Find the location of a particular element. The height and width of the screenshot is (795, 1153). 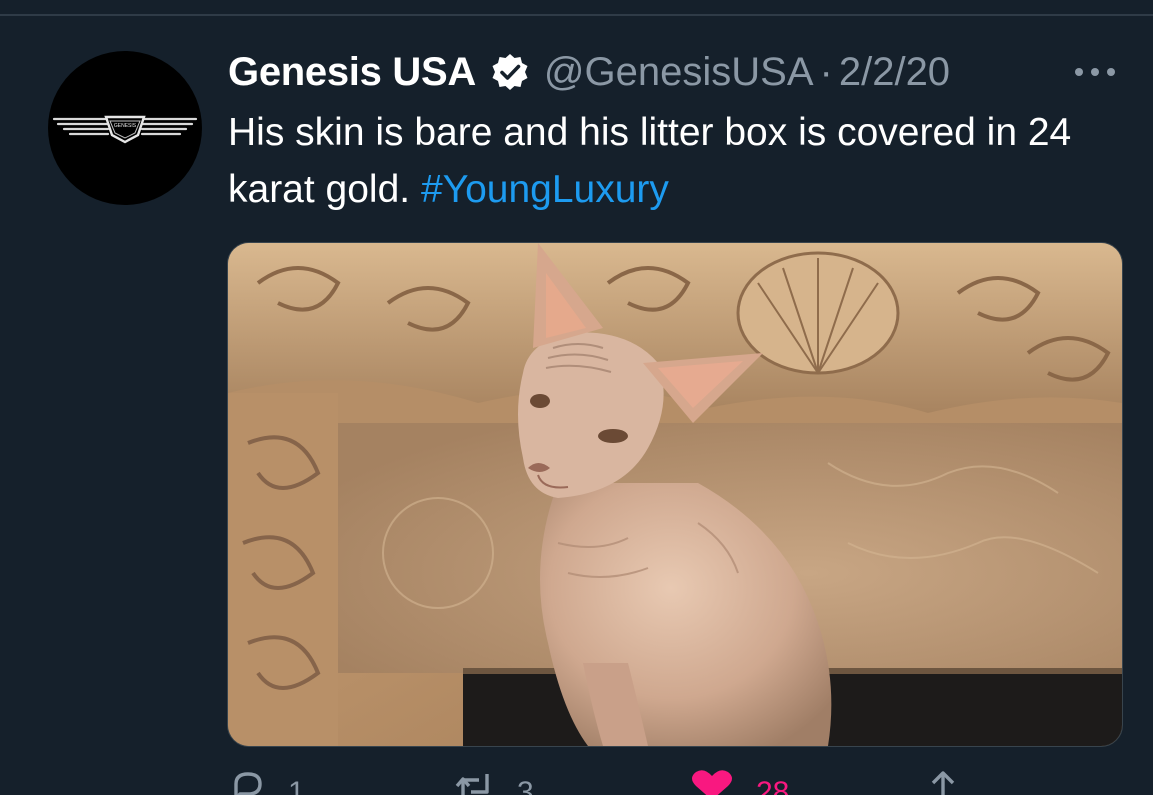

hashtag-link: #YoungLuxury is located at coordinates (545, 189).